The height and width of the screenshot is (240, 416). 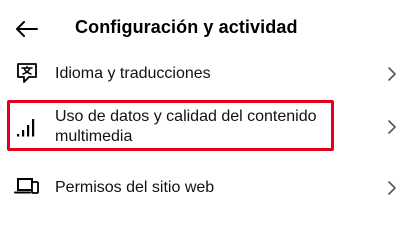 What do you see at coordinates (135, 187) in the screenshot?
I see `settings-item-label: Permisos del sitio web` at bounding box center [135, 187].